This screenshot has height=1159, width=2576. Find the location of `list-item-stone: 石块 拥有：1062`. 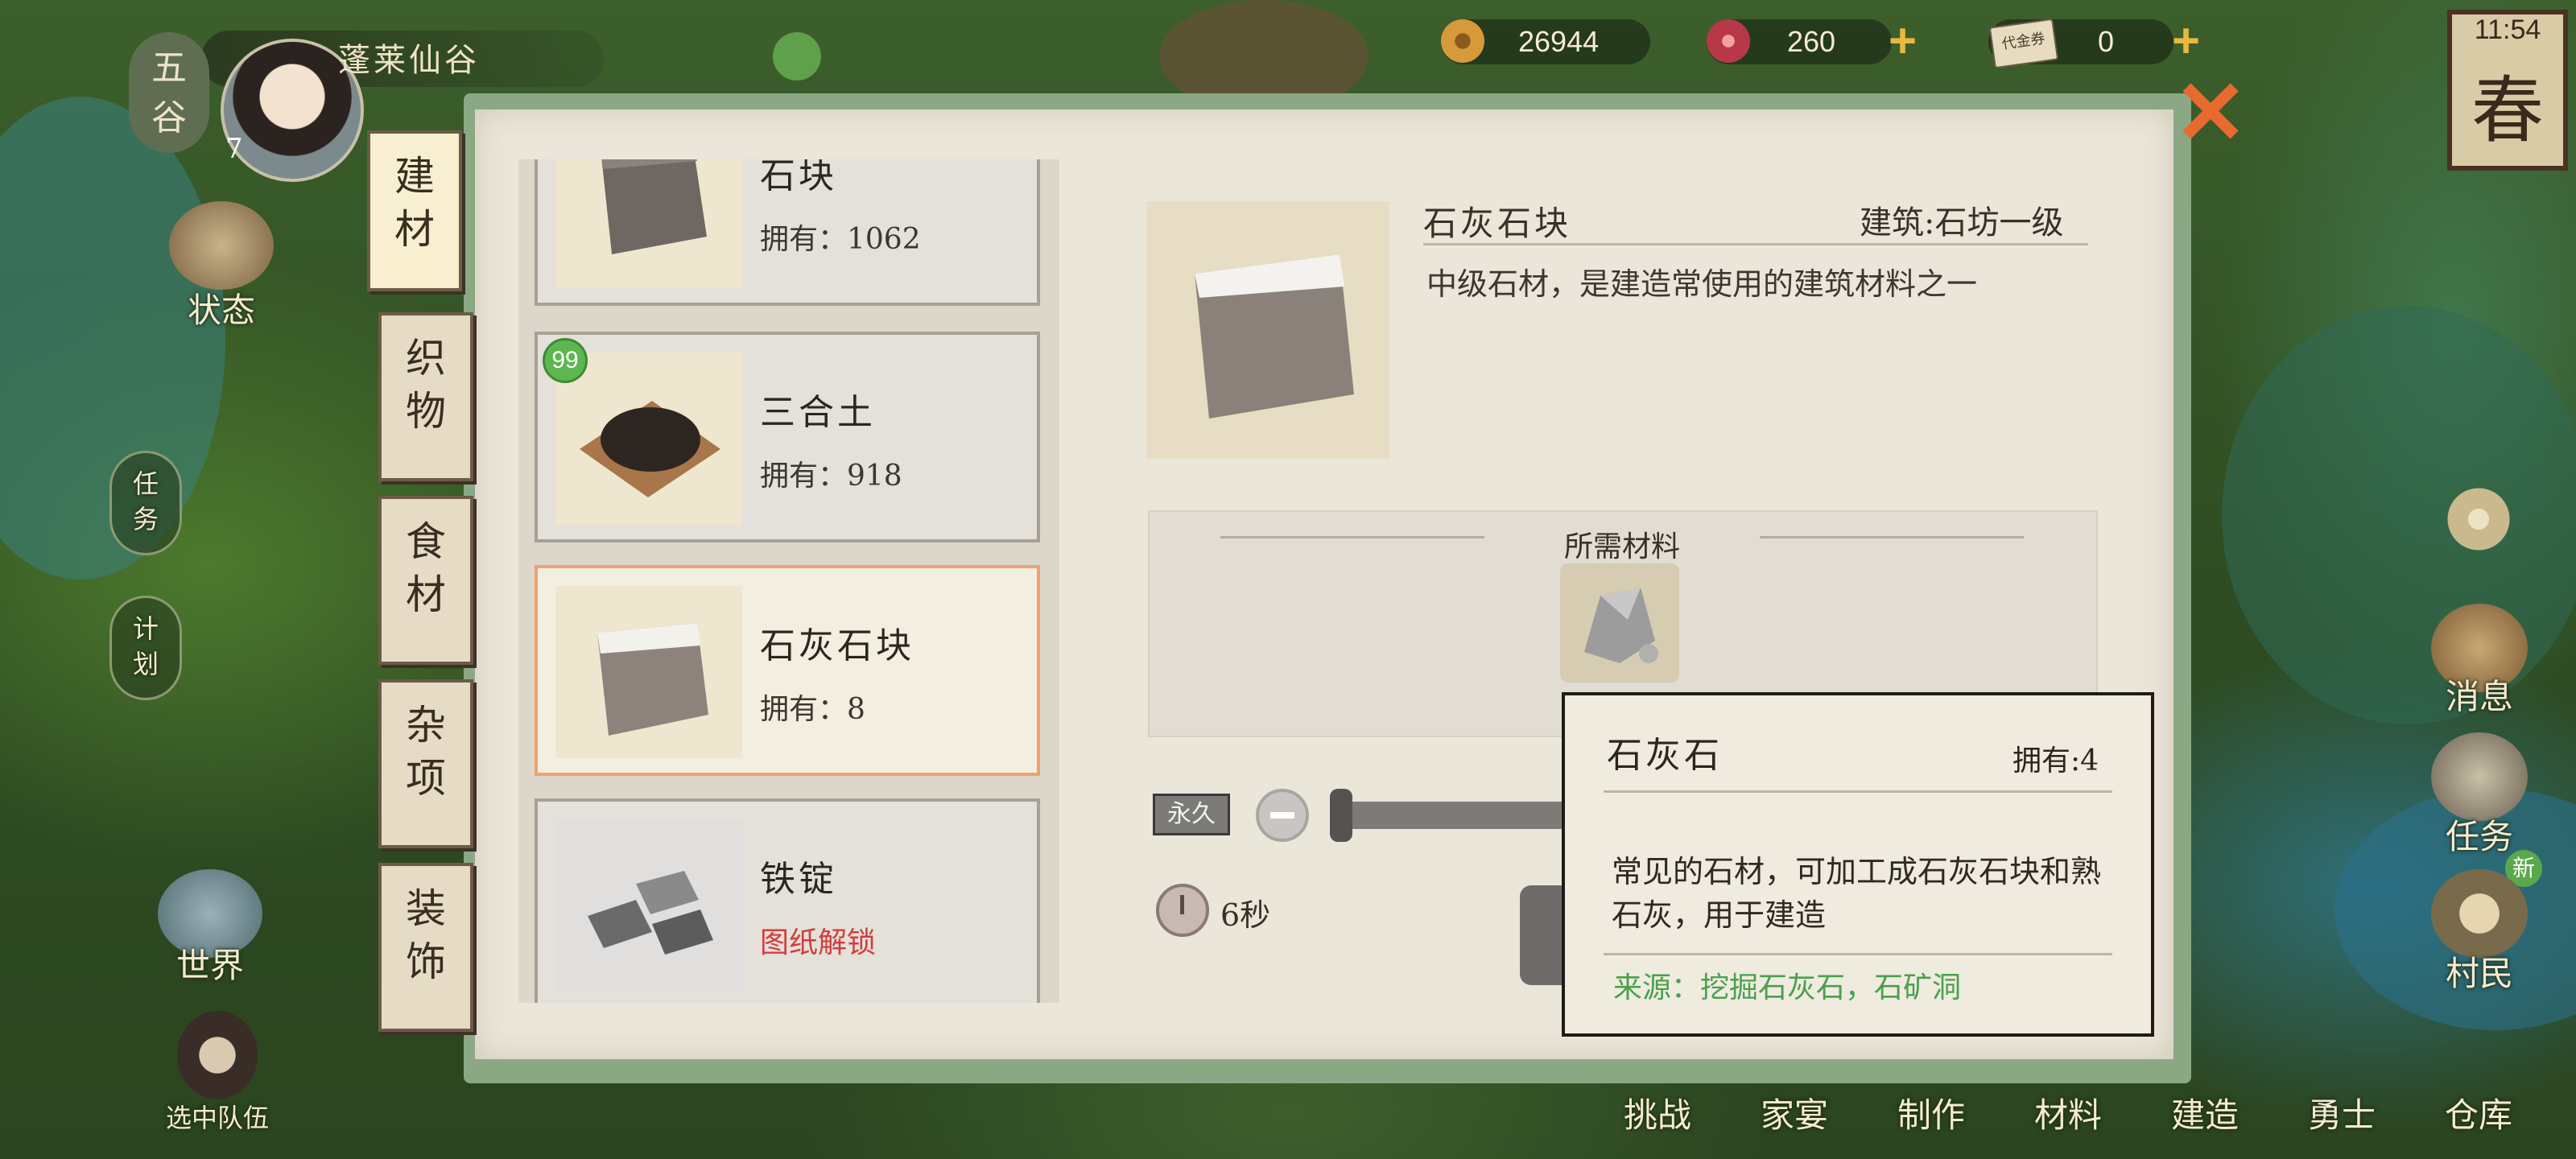

list-item-stone: 石块 拥有：1062 is located at coordinates (787, 232).